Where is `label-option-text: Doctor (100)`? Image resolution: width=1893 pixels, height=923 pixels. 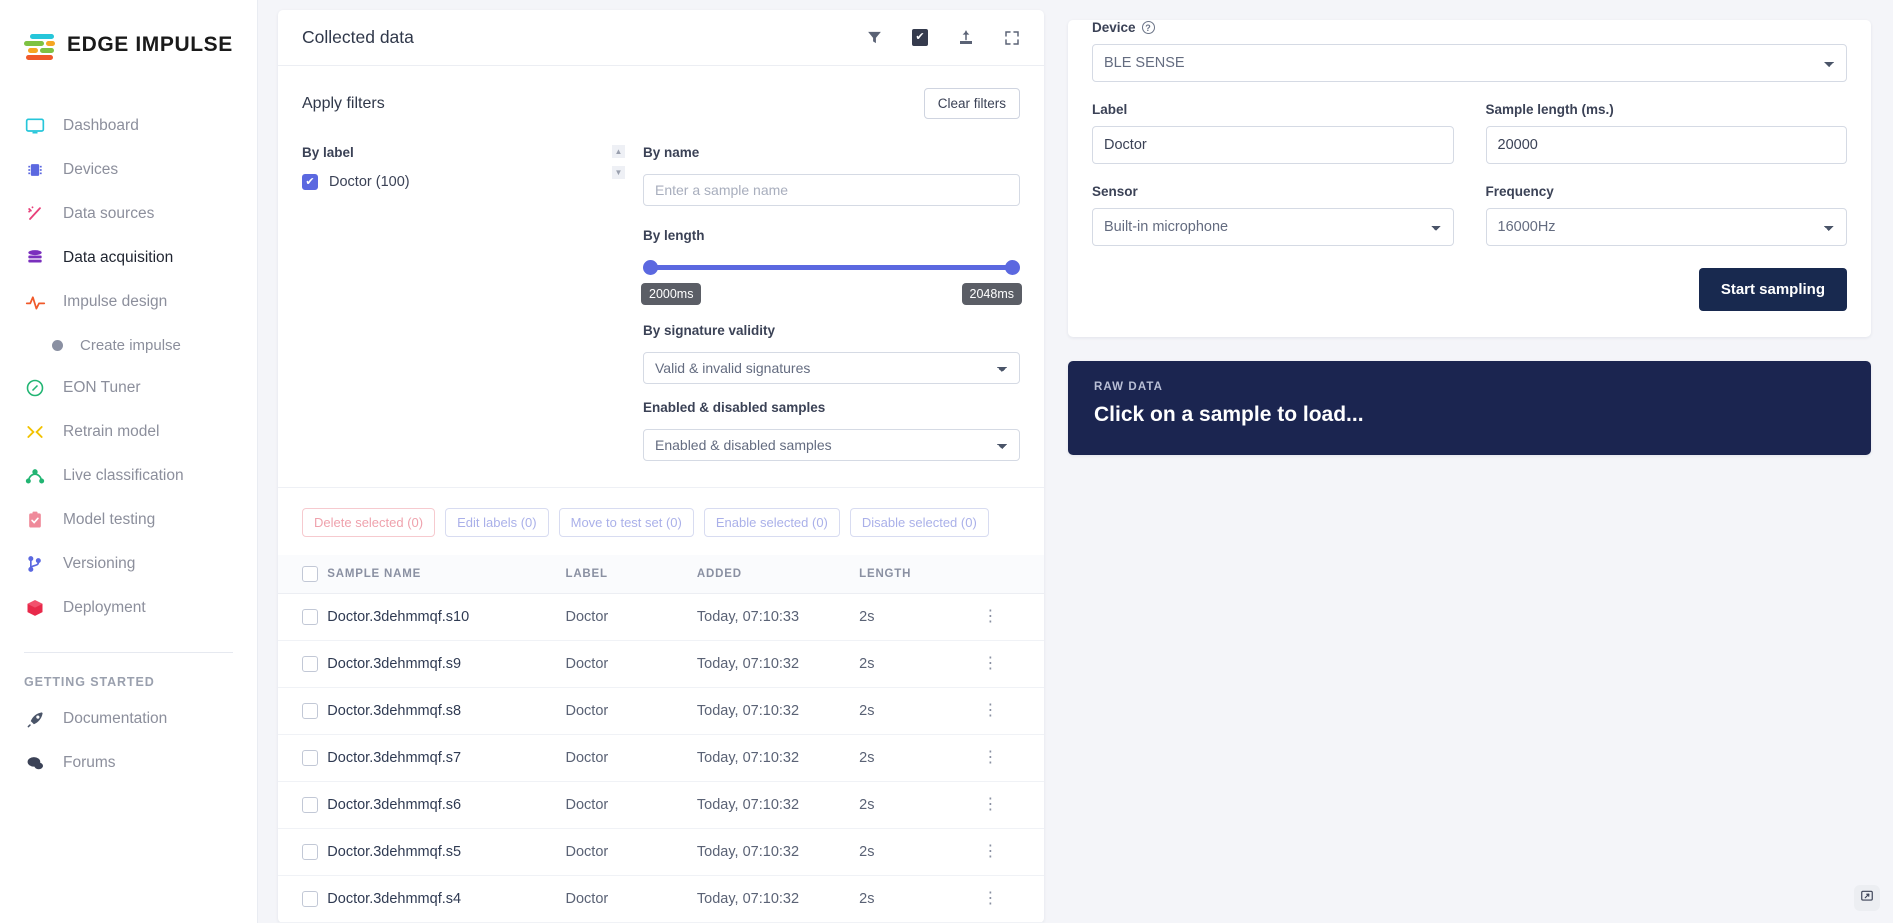 label-option-text: Doctor (100) is located at coordinates (369, 182).